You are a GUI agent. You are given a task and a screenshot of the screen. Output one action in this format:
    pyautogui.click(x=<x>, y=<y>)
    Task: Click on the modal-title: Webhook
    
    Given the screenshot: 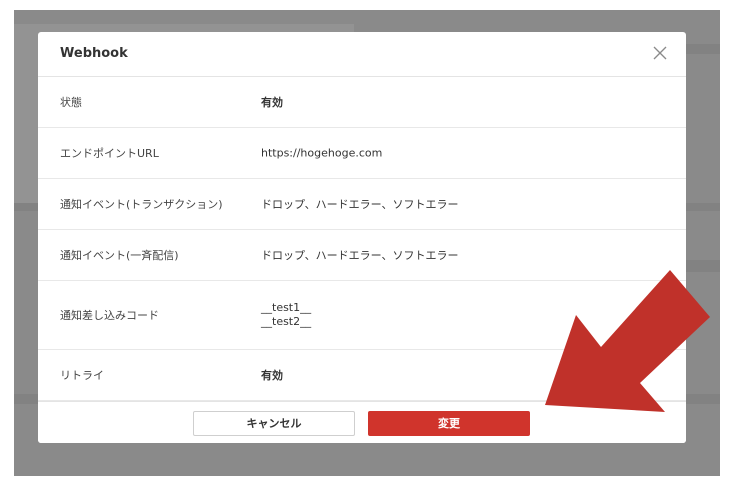 What is the action you would take?
    pyautogui.click(x=94, y=53)
    